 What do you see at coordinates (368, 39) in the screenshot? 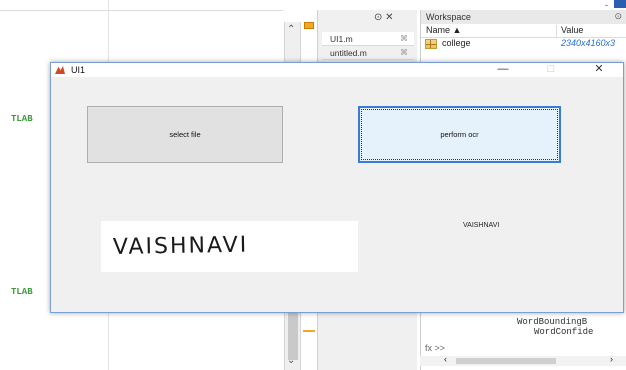
I see `tab-ui1-m: UI1.m ⌘` at bounding box center [368, 39].